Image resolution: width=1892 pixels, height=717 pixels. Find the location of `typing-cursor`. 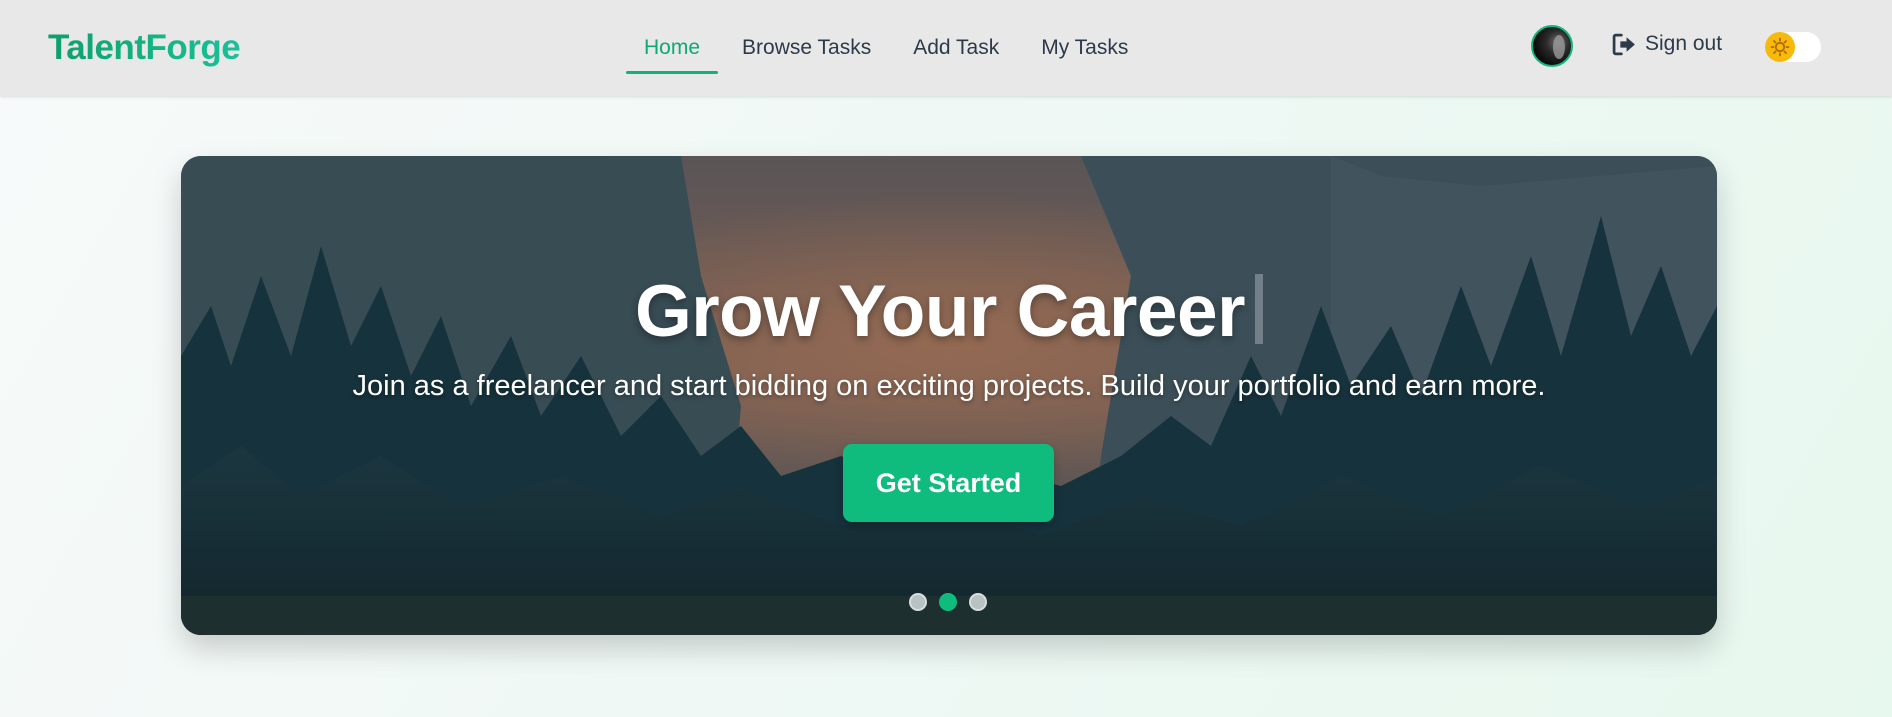

typing-cursor is located at coordinates (1259, 309).